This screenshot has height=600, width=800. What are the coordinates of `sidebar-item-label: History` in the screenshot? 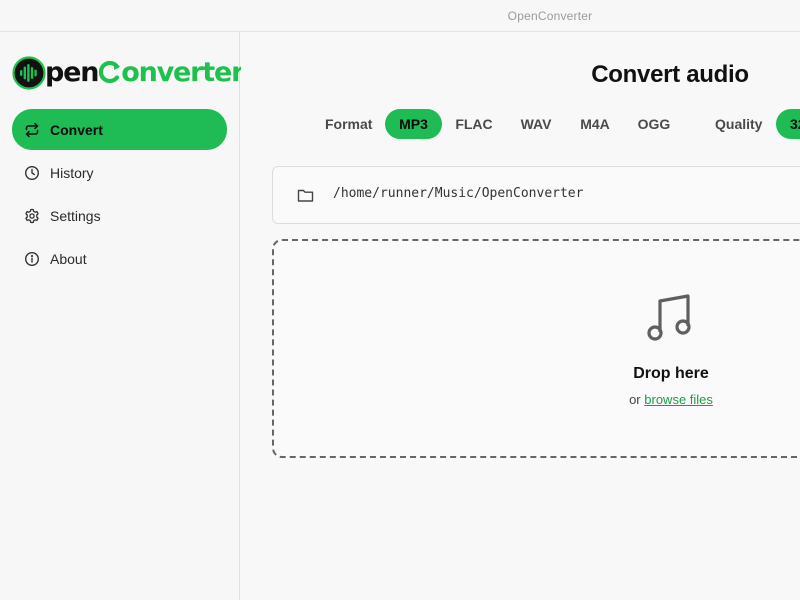 It's located at (72, 172).